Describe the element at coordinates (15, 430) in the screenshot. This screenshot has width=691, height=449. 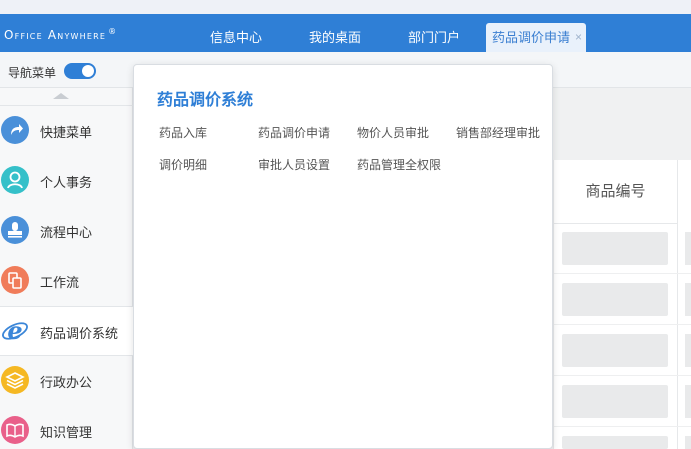
I see `book-icon` at that location.